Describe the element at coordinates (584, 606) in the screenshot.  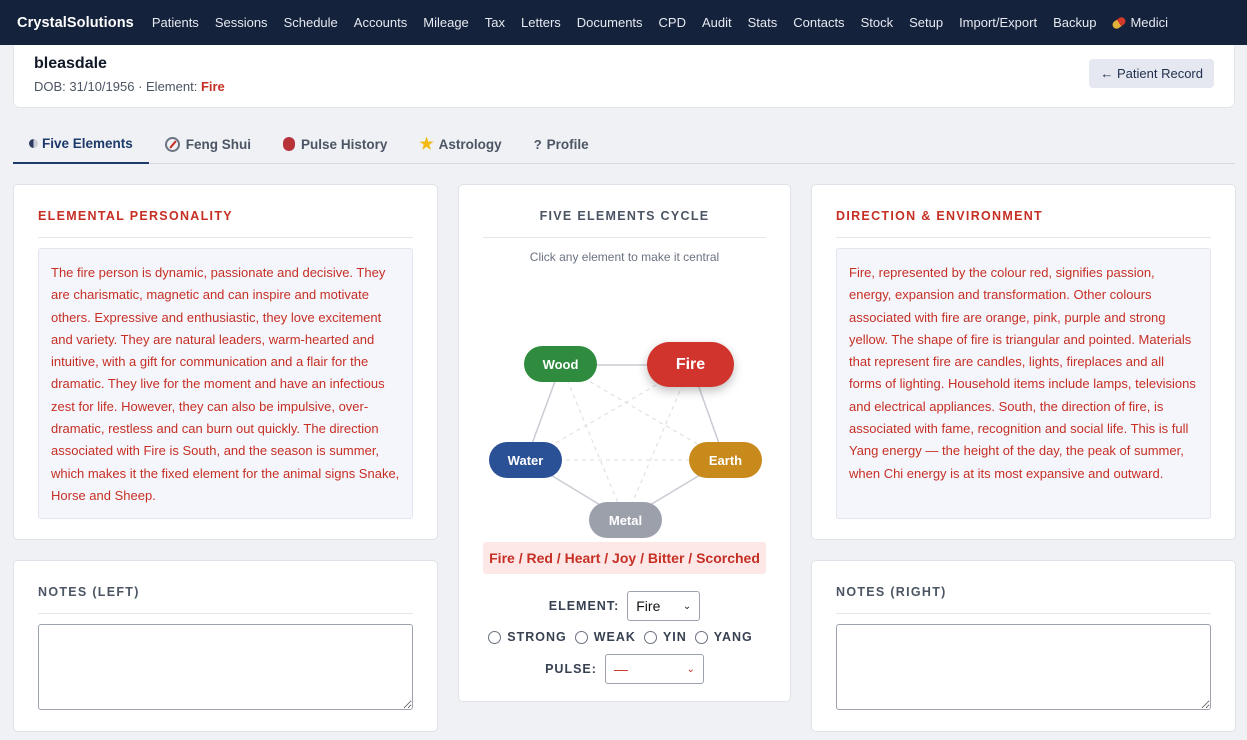
I see `element-label: ELEMENT:` at that location.